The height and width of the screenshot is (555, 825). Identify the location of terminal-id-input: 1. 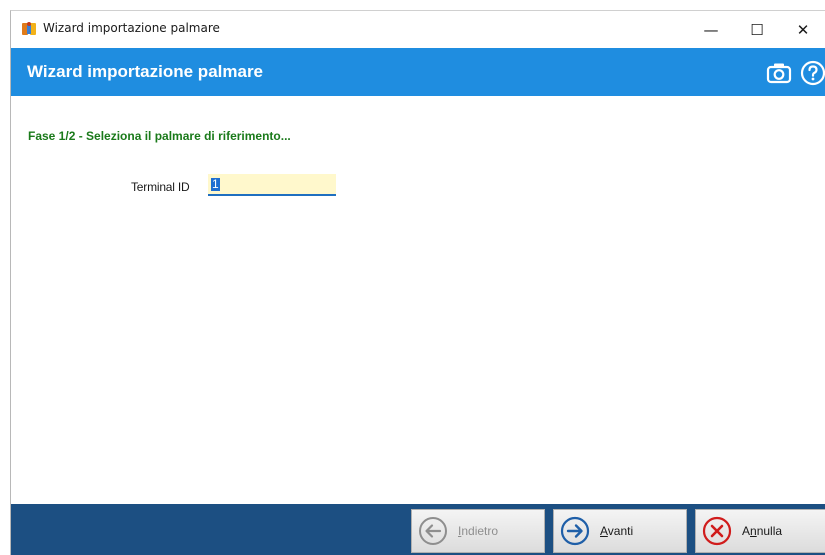
(272, 185).